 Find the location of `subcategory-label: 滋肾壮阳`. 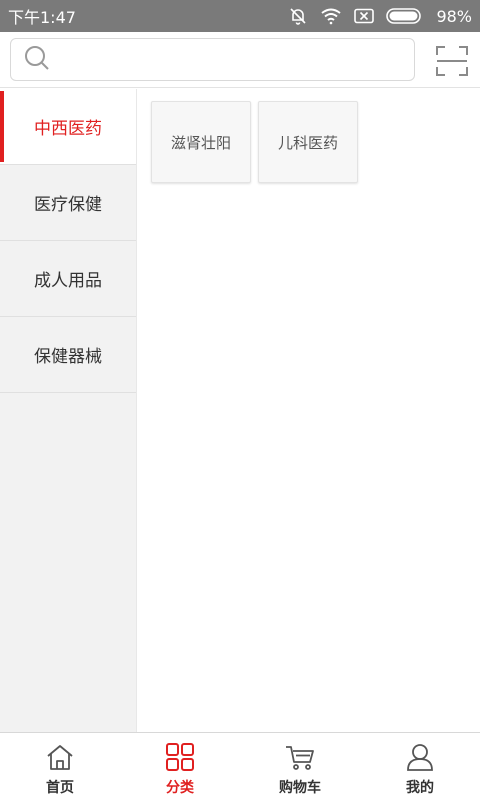

subcategory-label: 滋肾壮阳 is located at coordinates (200, 142).